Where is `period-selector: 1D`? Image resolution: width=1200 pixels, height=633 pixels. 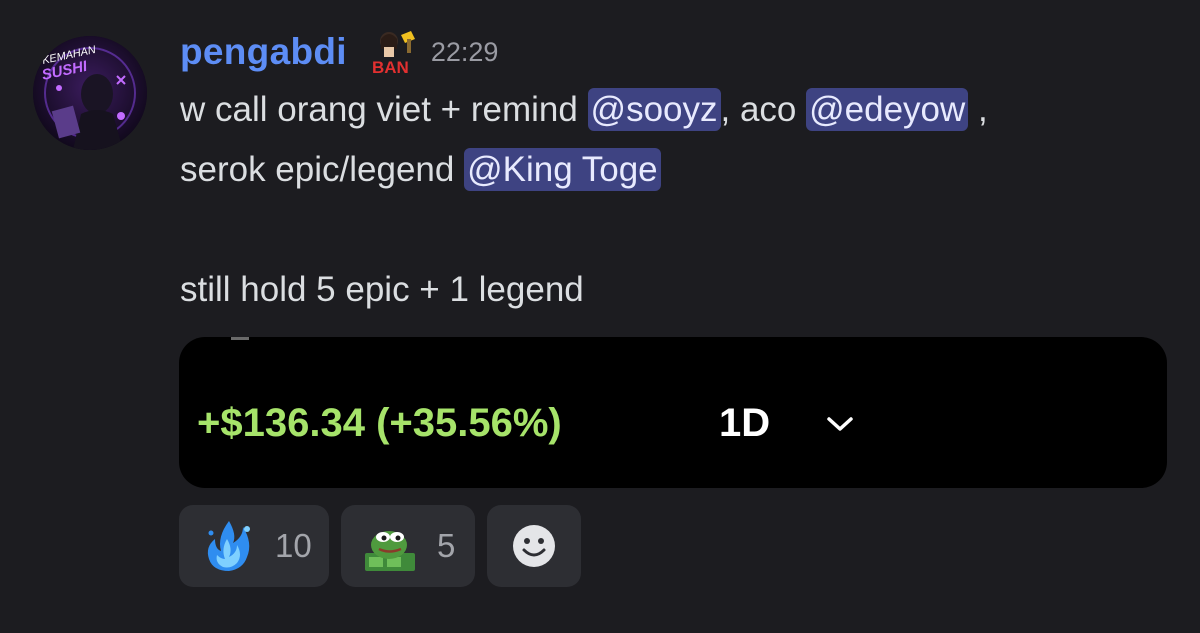
period-selector: 1D is located at coordinates (744, 423).